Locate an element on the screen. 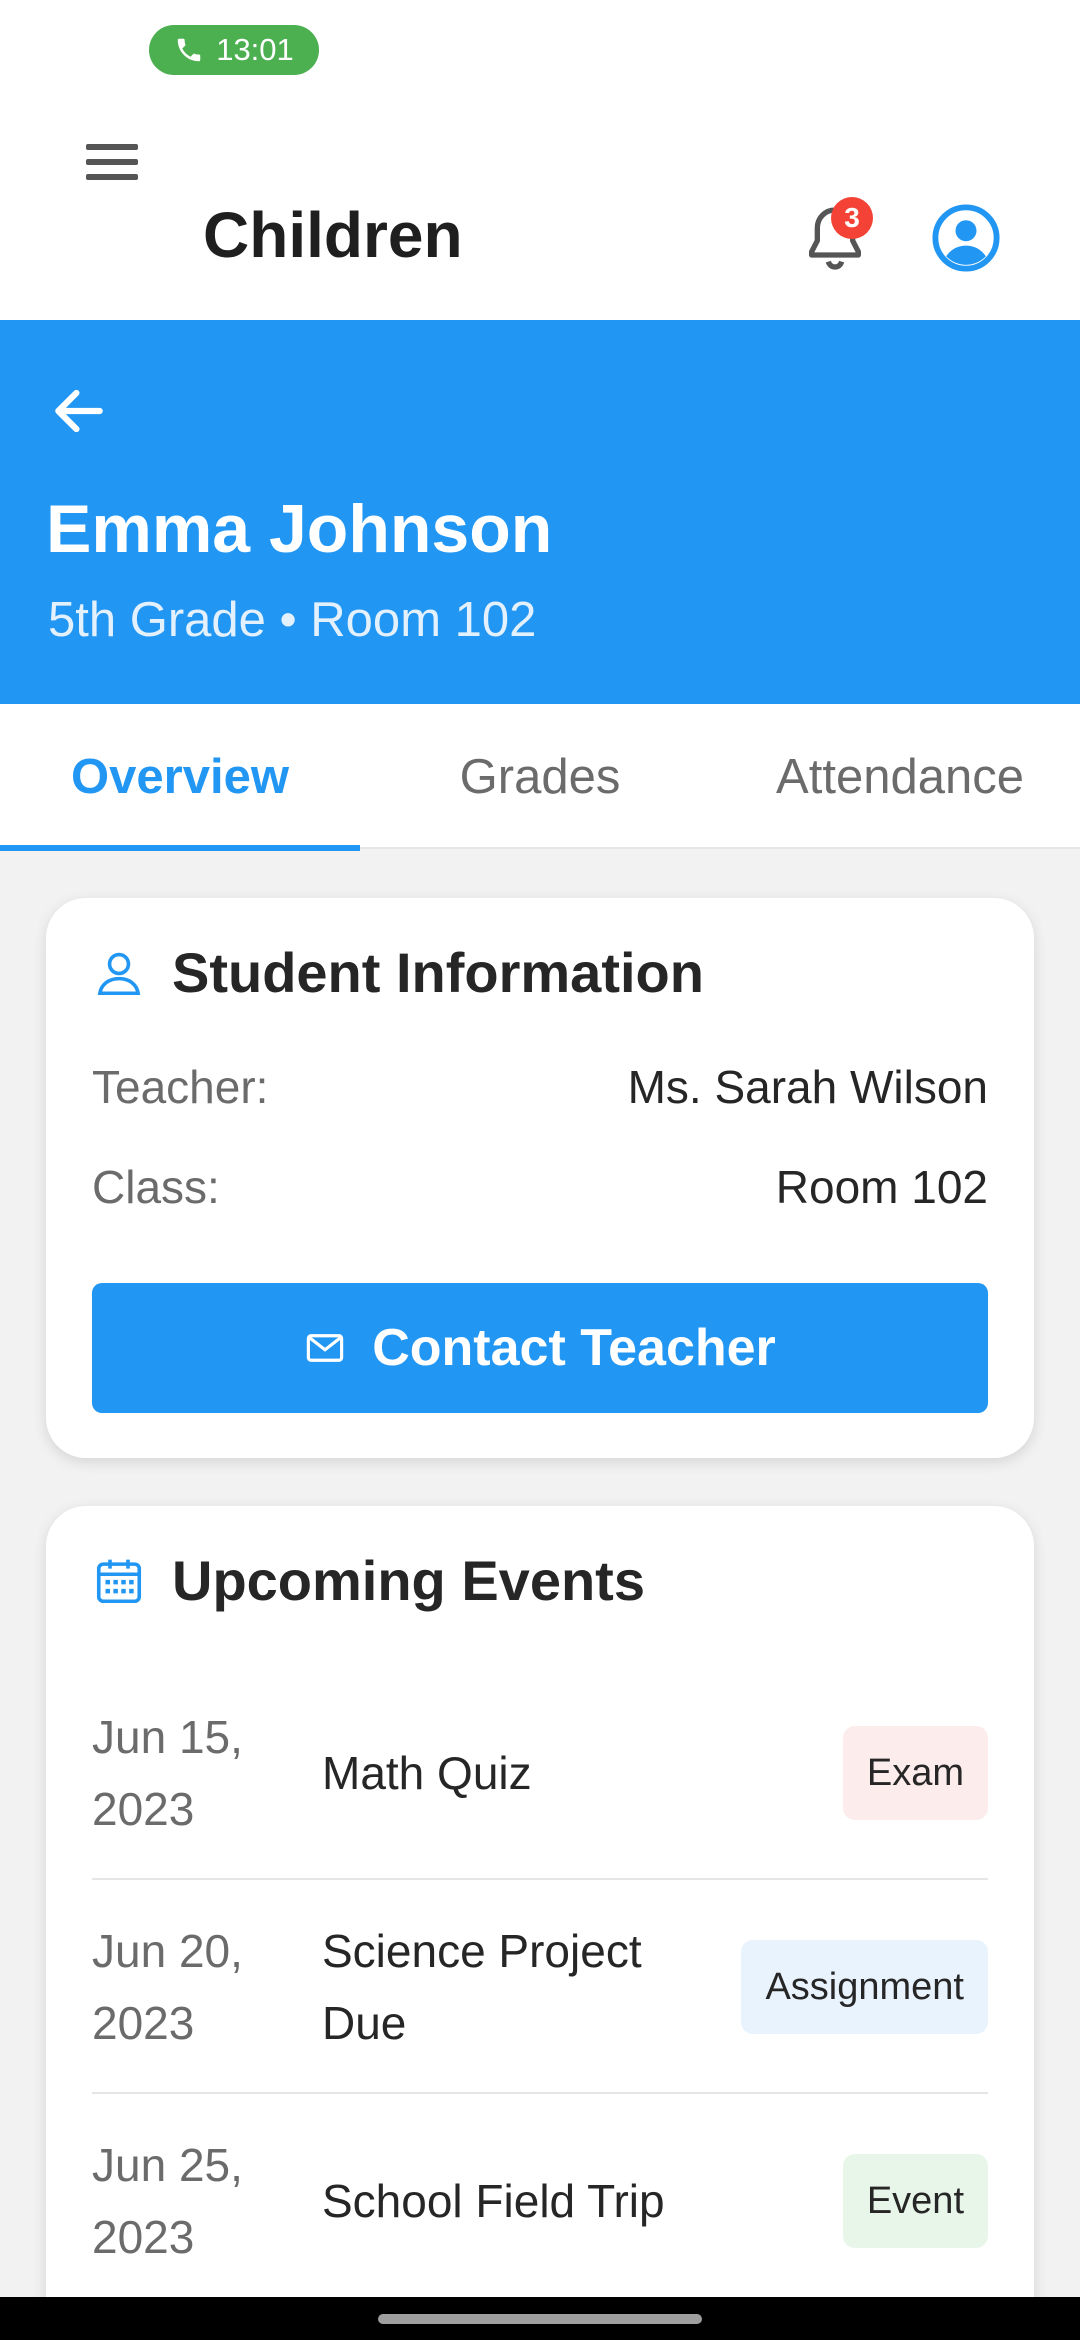 This screenshot has height=2340, width=1080. event-name: School Field Trip is located at coordinates (493, 2201).